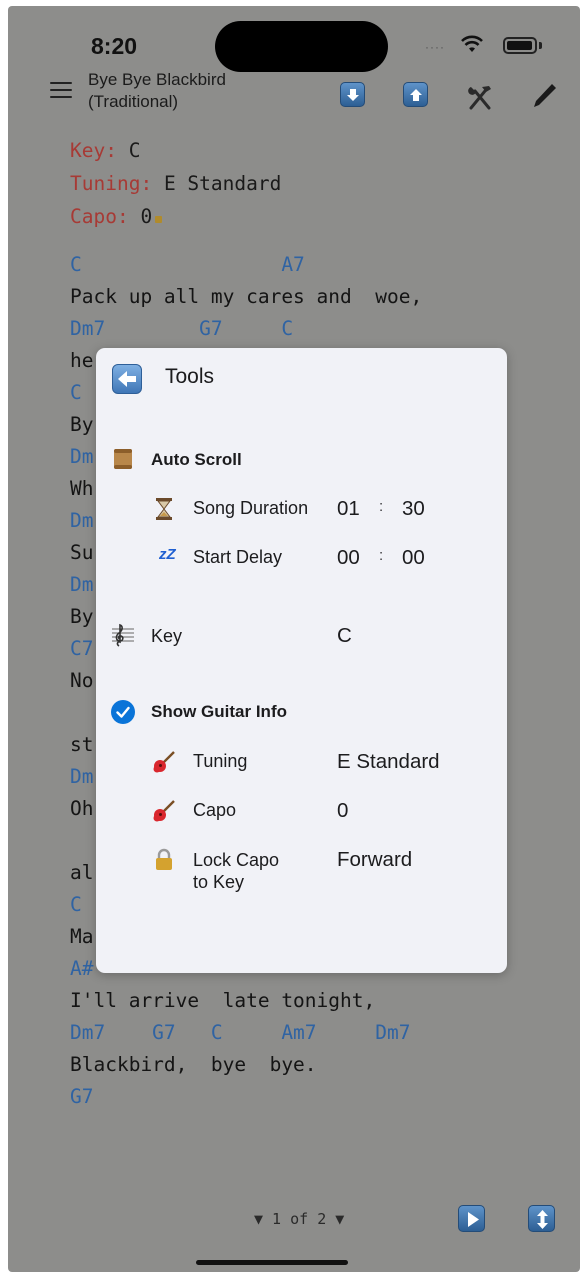 The width and height of the screenshot is (588, 1277). I want to click on tuning-value: E Standard, so click(222, 183).